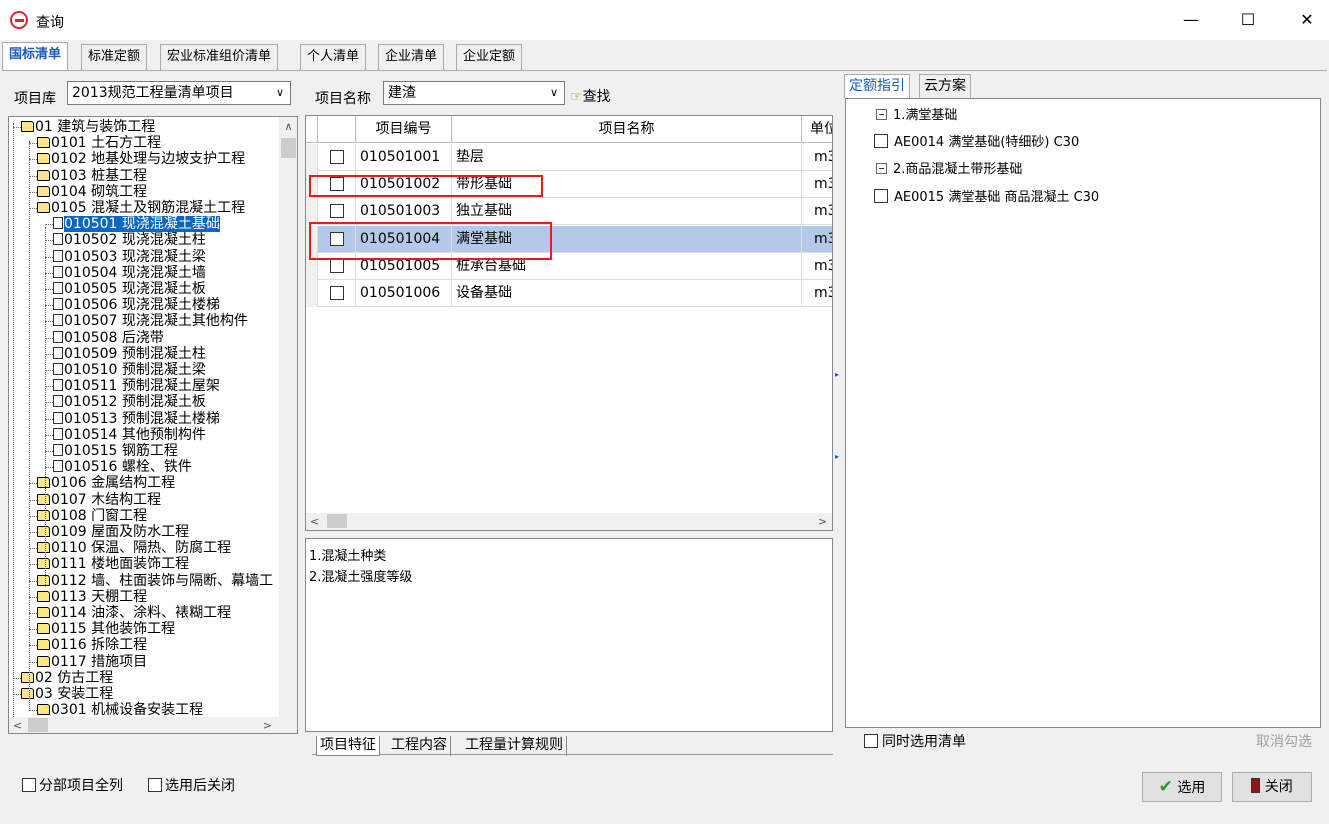 Image resolution: width=1329 pixels, height=824 pixels. Describe the element at coordinates (916, 116) in the screenshot. I see `quota-group: 1.满堂基础` at that location.